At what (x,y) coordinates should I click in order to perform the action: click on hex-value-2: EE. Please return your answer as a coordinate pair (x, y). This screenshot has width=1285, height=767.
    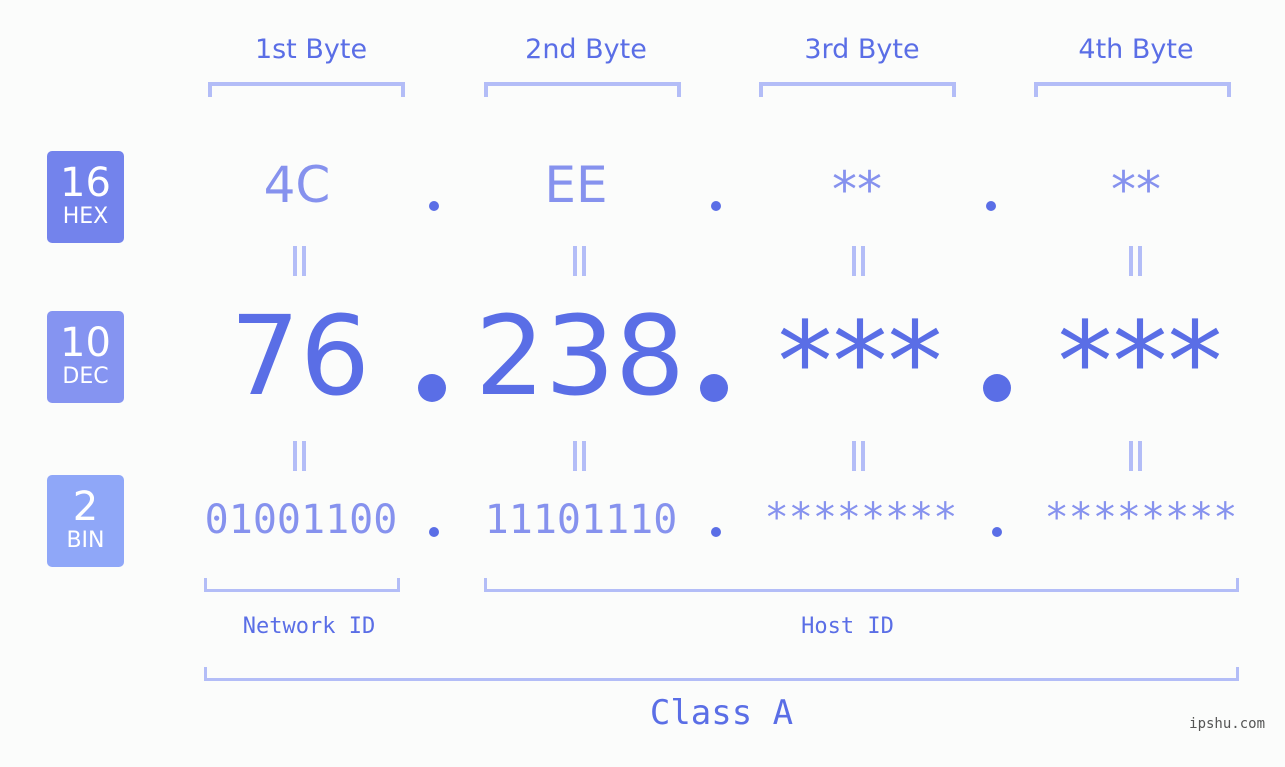
    Looking at the image, I should click on (576, 185).